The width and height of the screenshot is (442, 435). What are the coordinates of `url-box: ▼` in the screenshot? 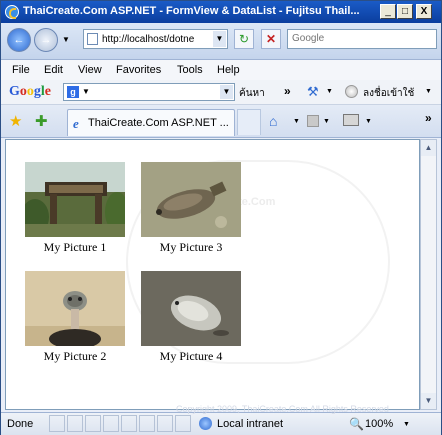 It's located at (155, 39).